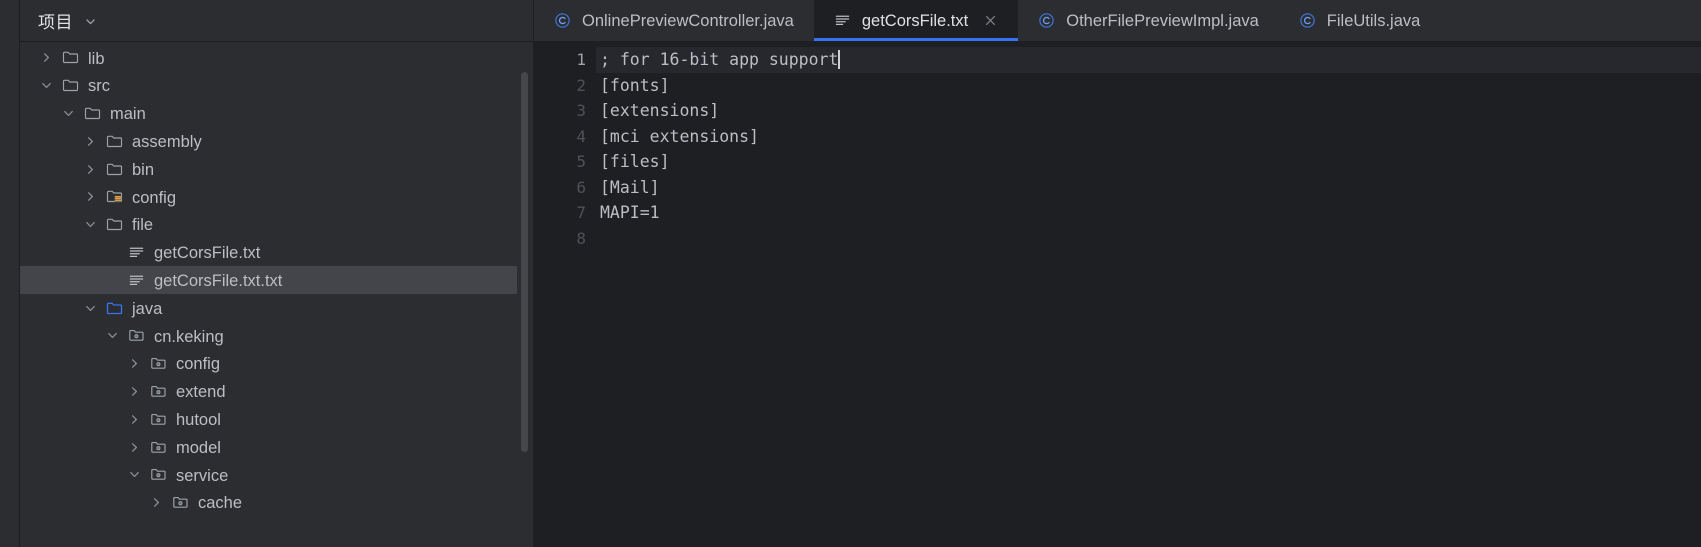 The width and height of the screenshot is (1701, 547). I want to click on editor-tab-fileutils-java: FileUtils.java, so click(1359, 20).